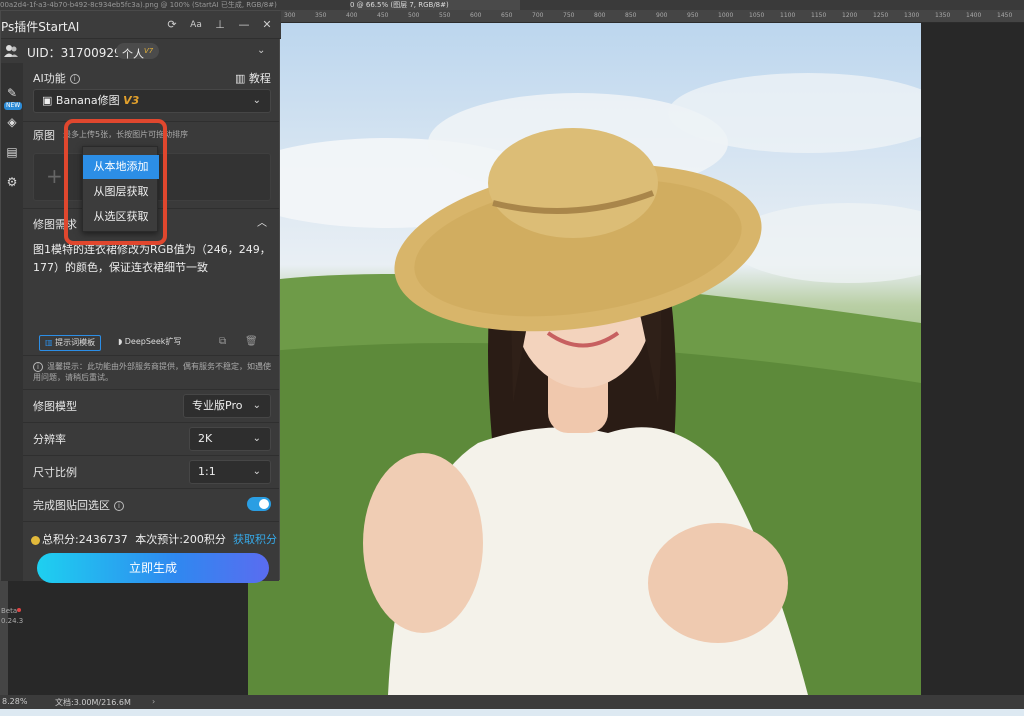  Describe the element at coordinates (14, 701) in the screenshot. I see `zoom-level: 8.28%` at that location.